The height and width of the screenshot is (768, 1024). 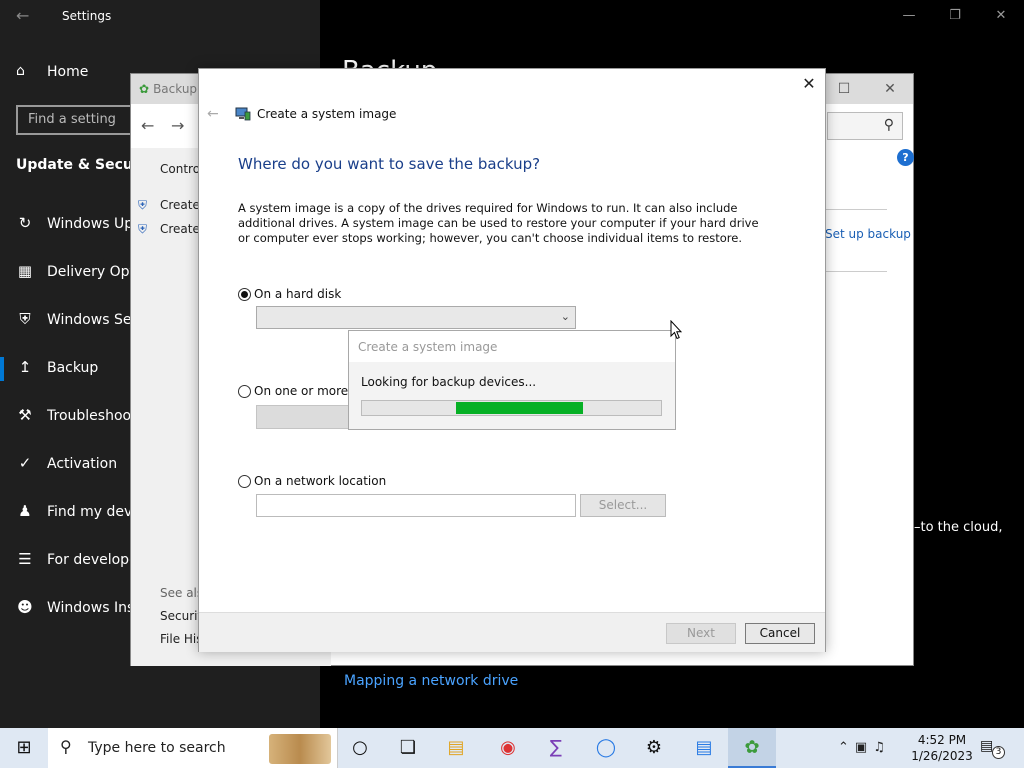 I want to click on control-panel-icon: ▤, so click(x=704, y=748).